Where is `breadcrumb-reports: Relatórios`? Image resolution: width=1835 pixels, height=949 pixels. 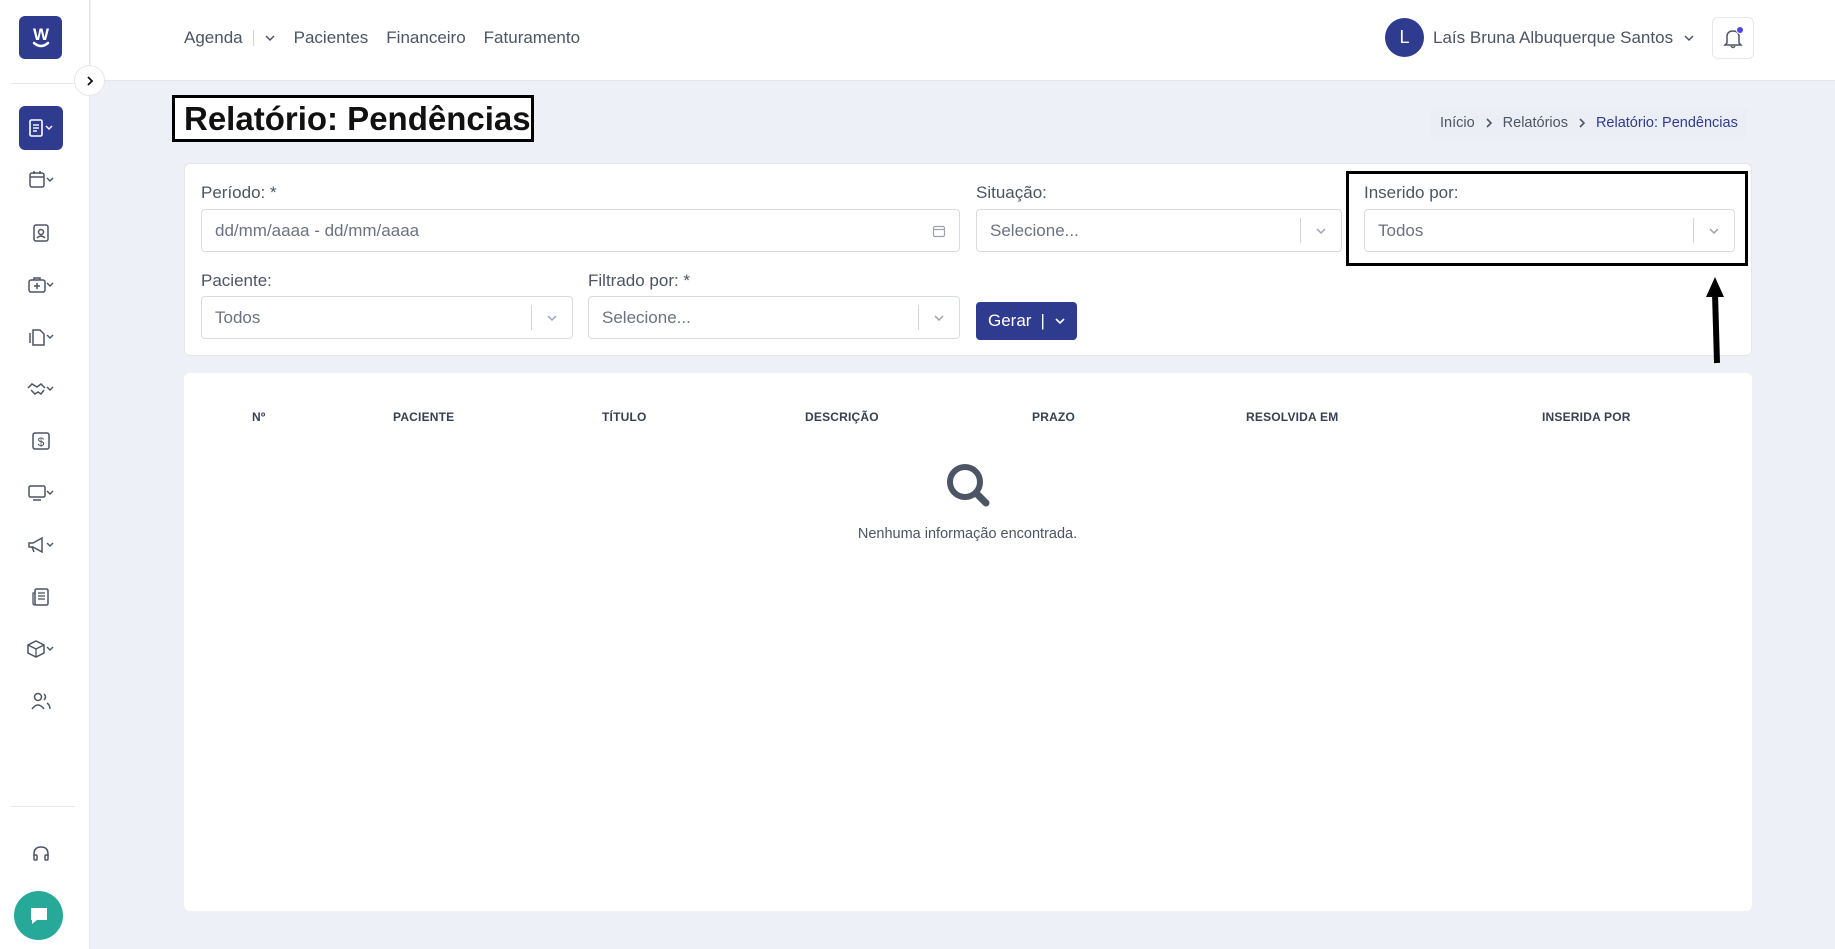 breadcrumb-reports: Relatórios is located at coordinates (1535, 123).